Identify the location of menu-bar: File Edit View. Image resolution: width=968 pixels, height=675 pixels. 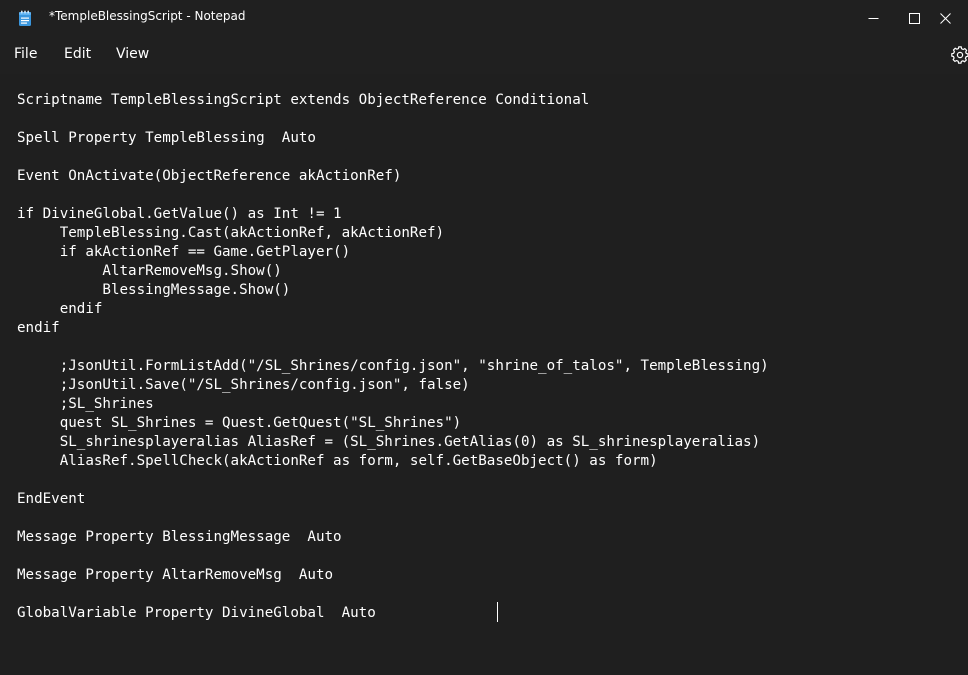
(484, 55).